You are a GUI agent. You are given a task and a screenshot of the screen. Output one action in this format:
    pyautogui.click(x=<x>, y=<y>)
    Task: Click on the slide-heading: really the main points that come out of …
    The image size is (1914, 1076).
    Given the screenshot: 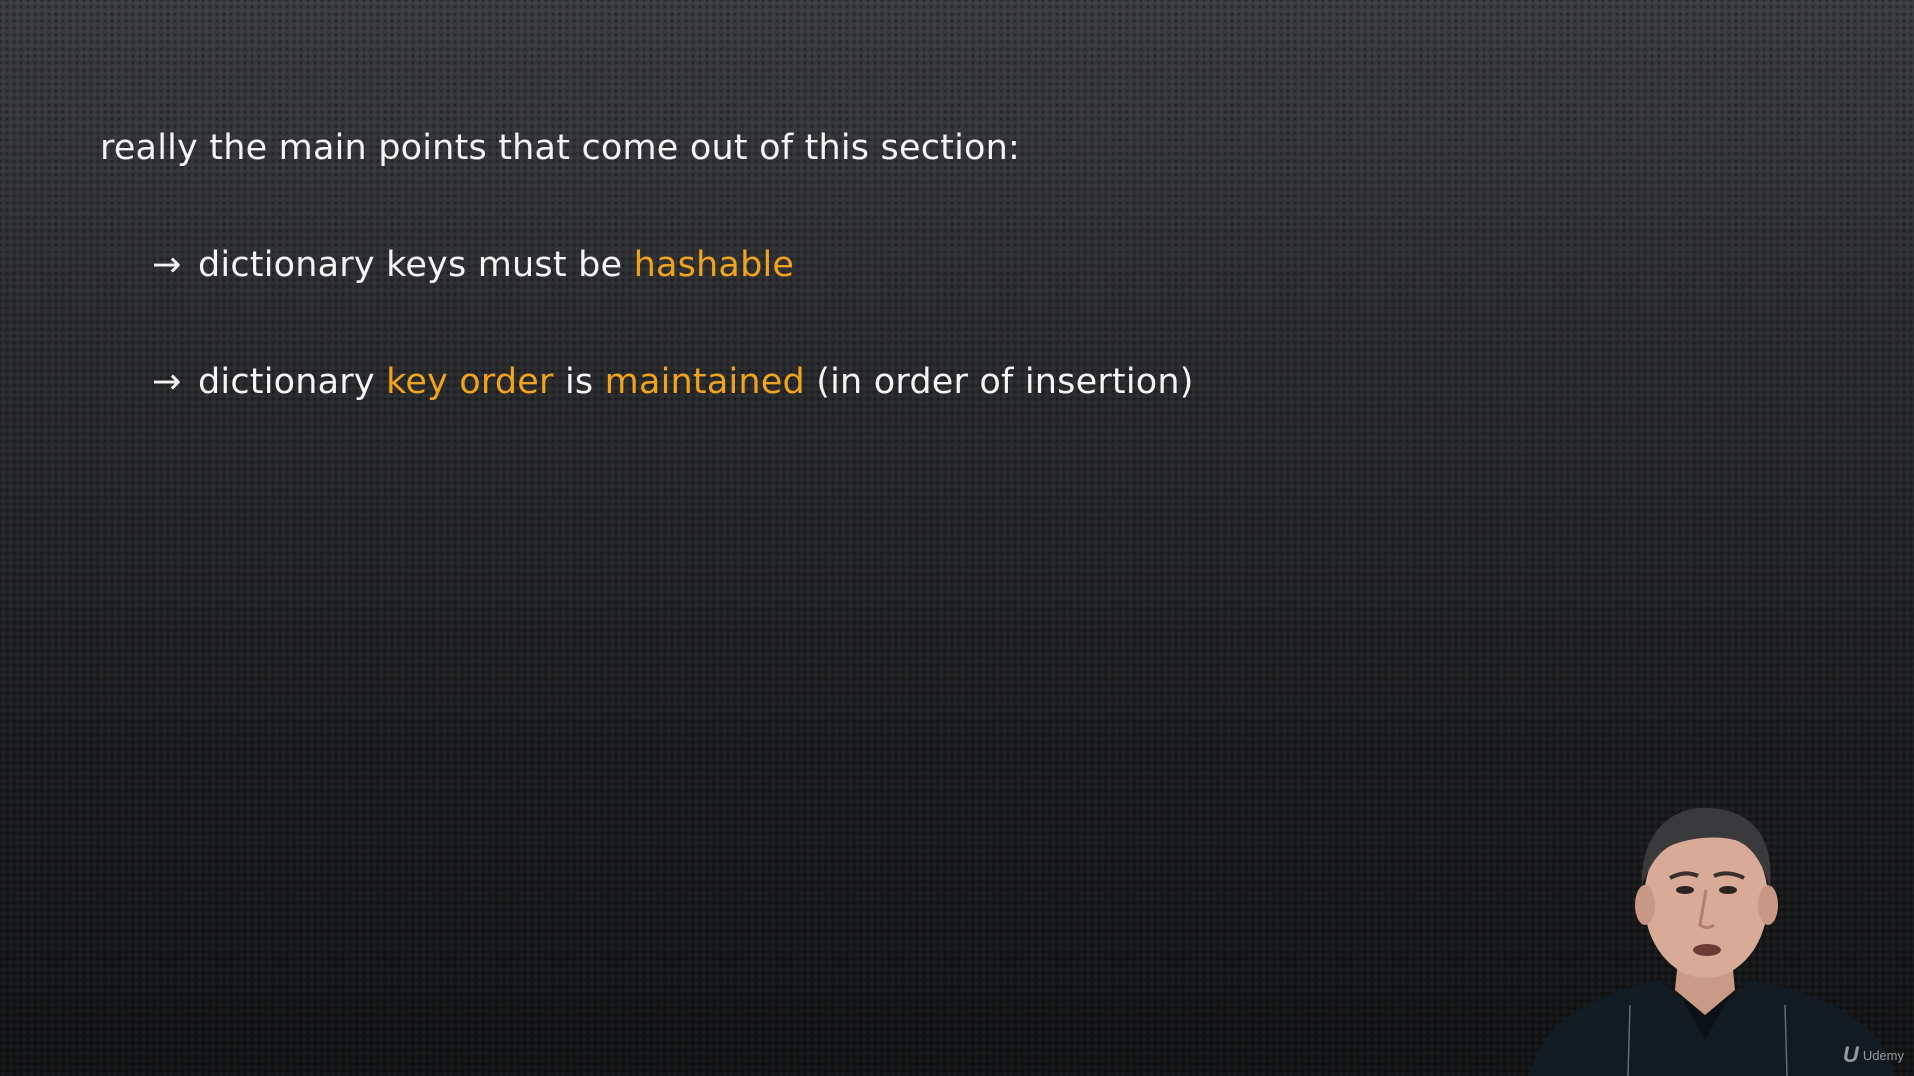 What is the action you would take?
    pyautogui.click(x=560, y=148)
    